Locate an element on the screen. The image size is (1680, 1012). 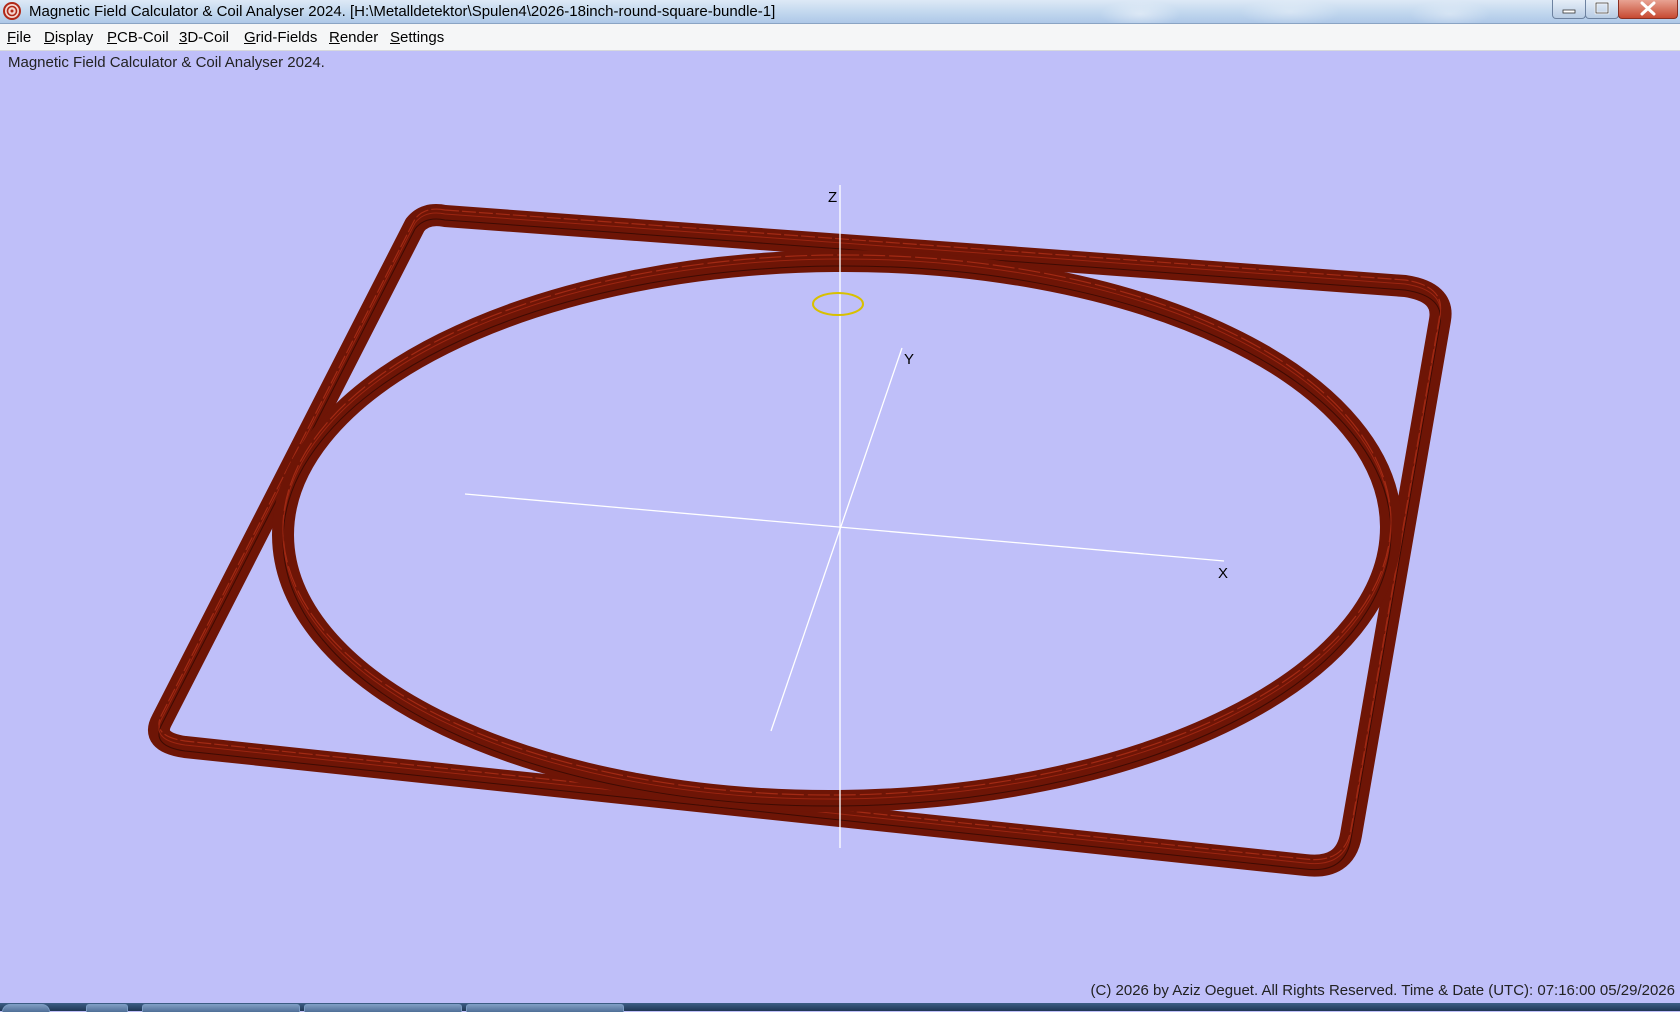
app-icon is located at coordinates (12, 11).